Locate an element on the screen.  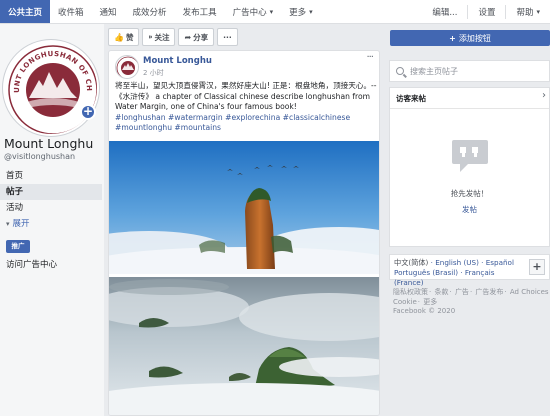
language-link: English (US) is located at coordinates (457, 262).